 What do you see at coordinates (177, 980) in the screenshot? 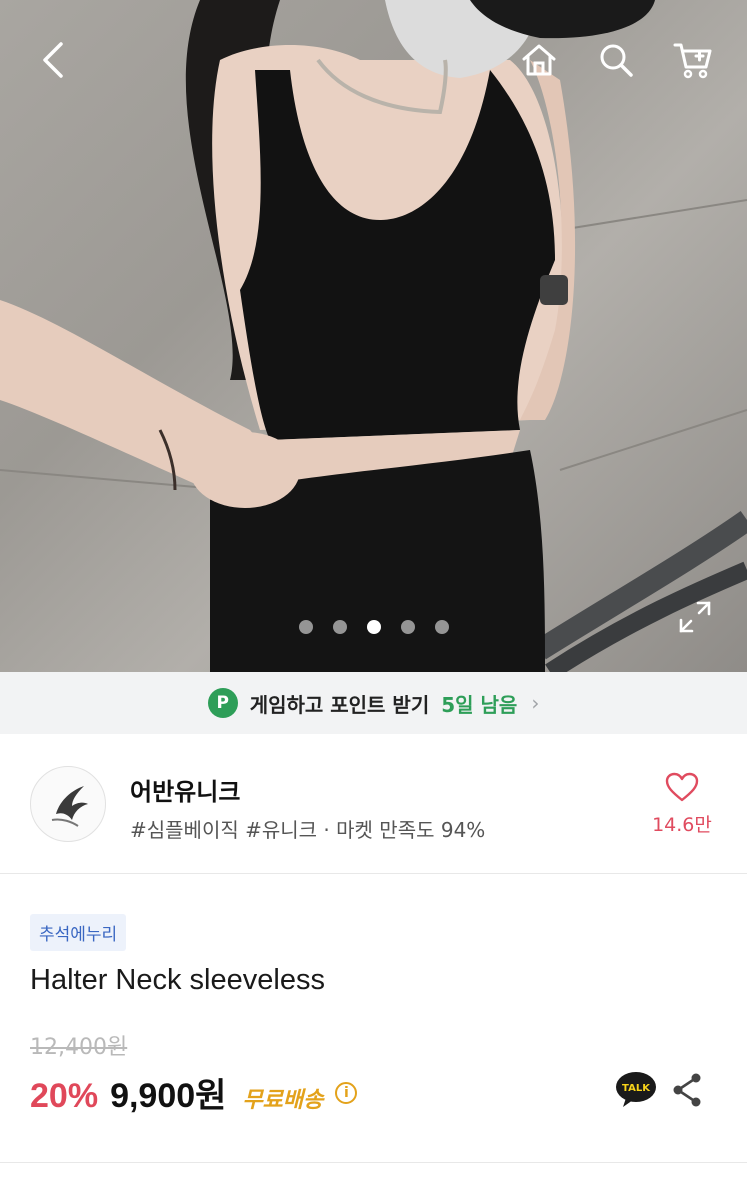
I see `product-name: Halter Neck sleeveless` at bounding box center [177, 980].